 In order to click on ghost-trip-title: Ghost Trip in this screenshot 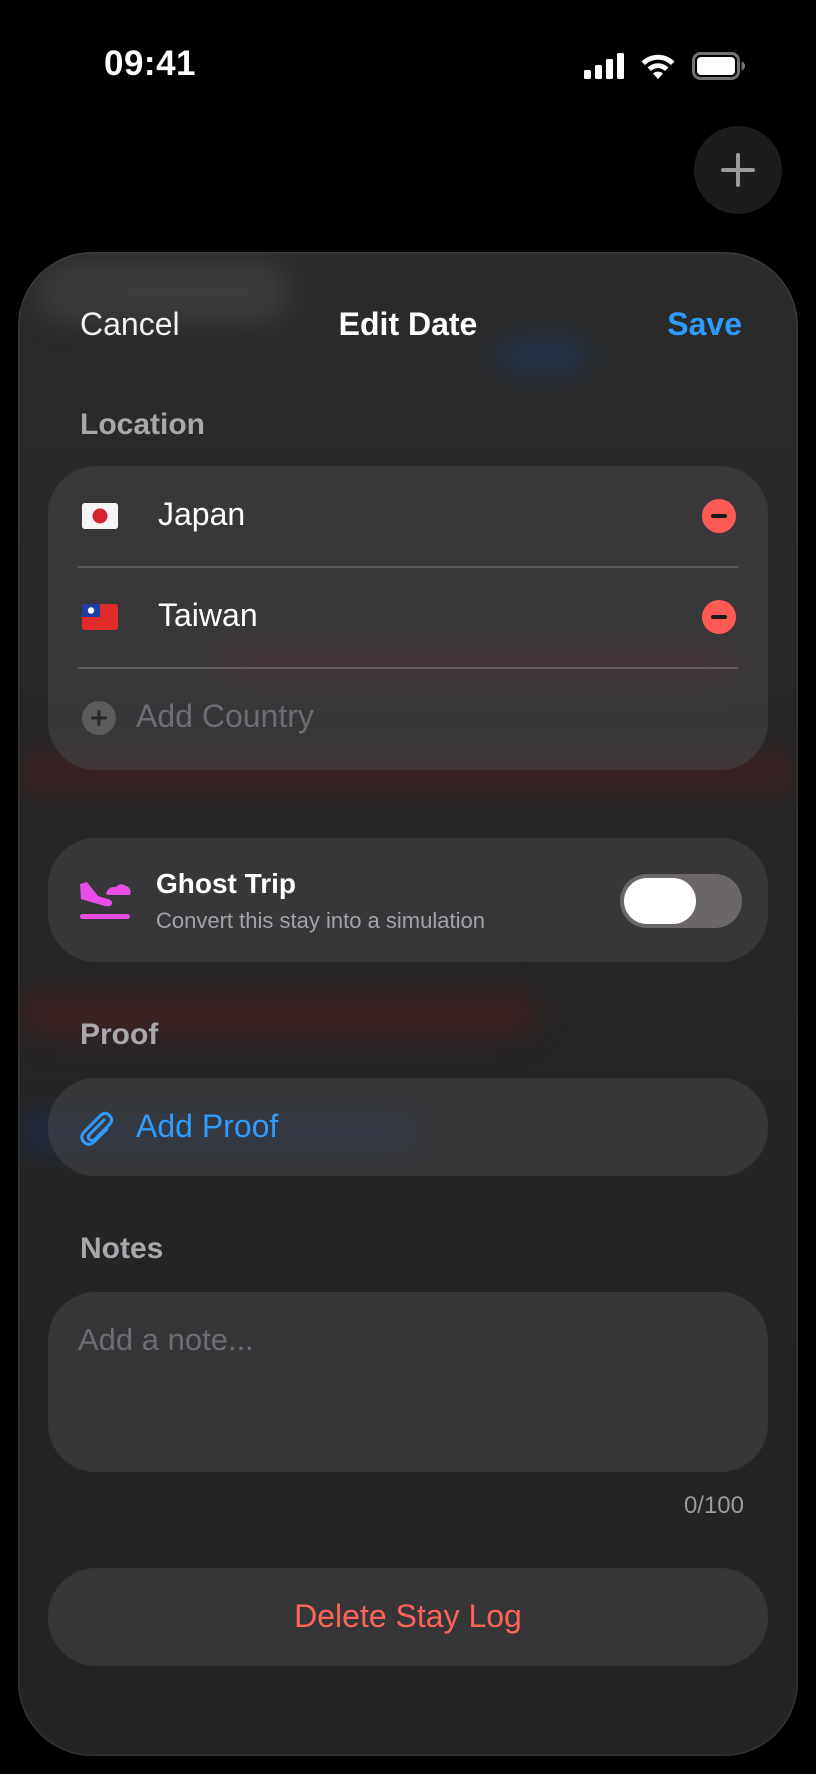, I will do `click(226, 883)`.